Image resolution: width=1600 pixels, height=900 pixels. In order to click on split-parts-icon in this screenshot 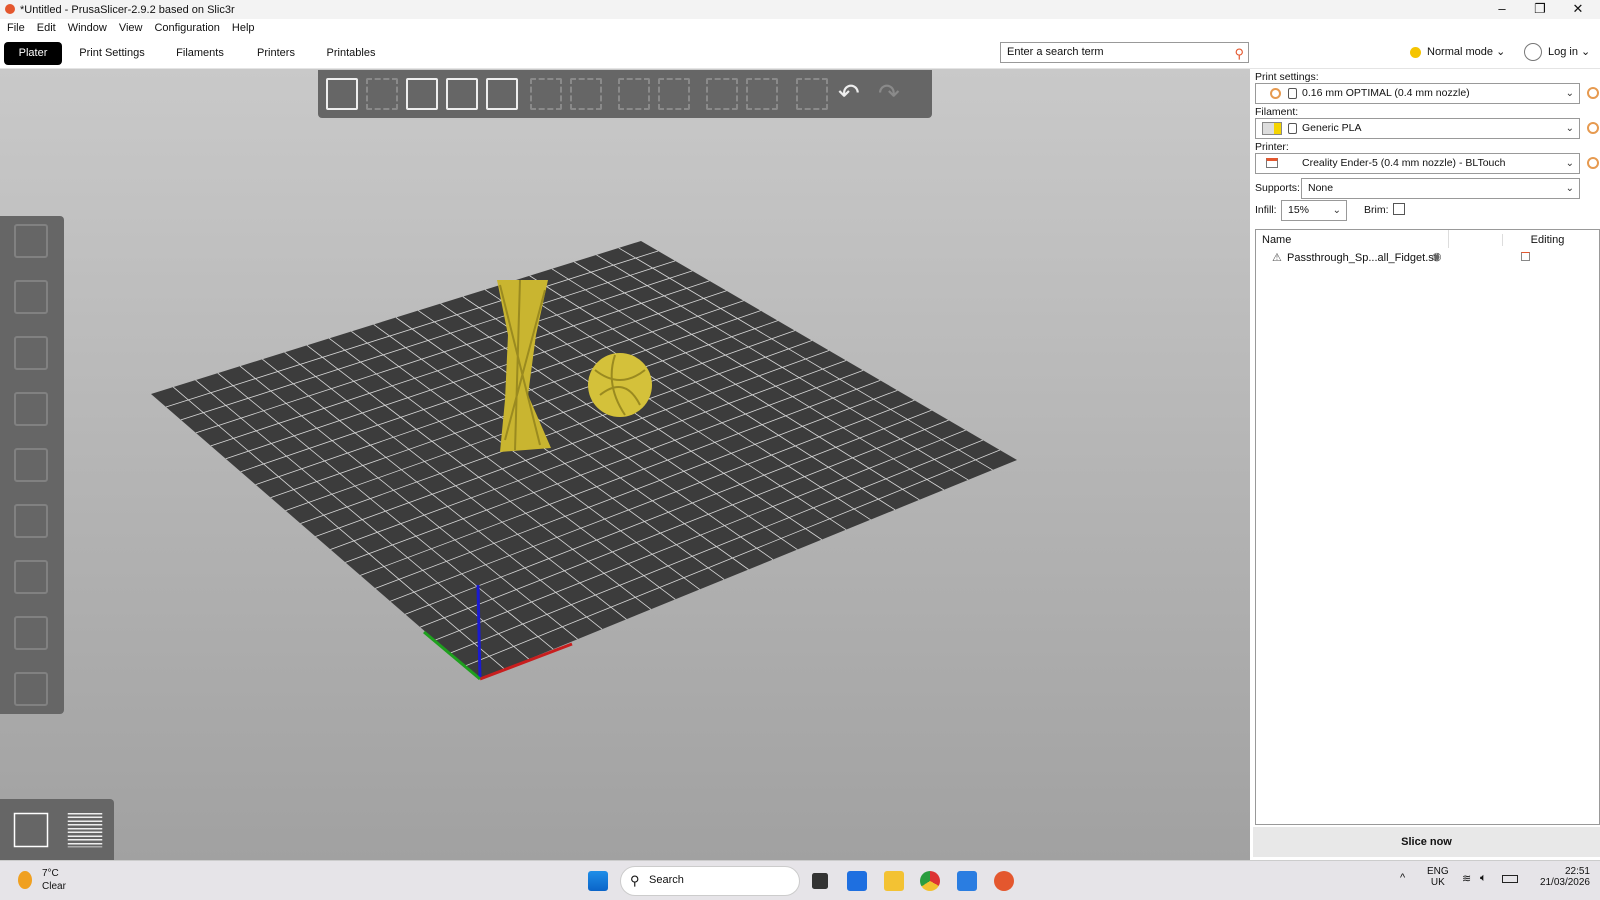, I will do `click(762, 94)`.